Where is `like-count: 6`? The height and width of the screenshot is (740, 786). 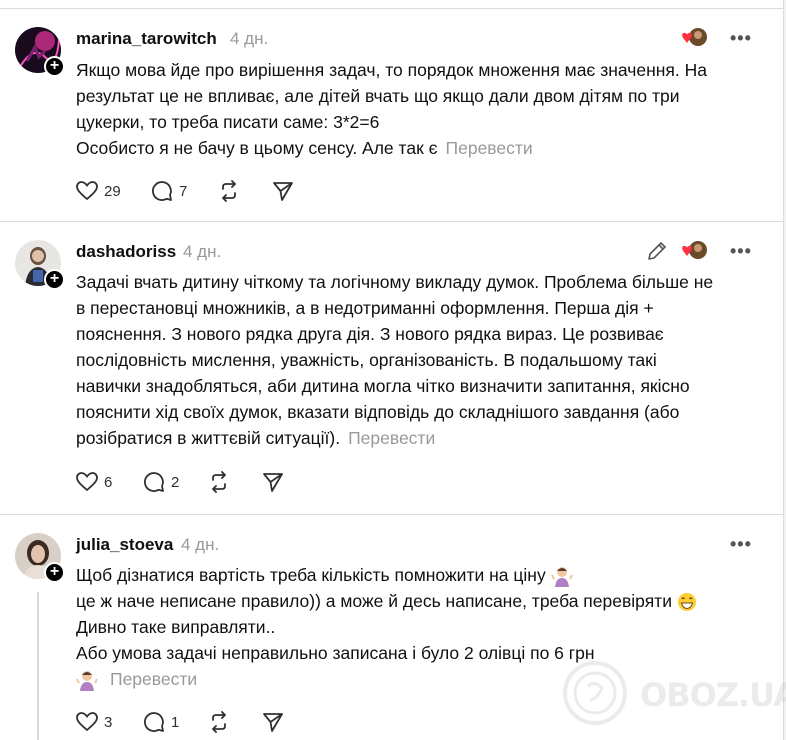 like-count: 6 is located at coordinates (108, 482).